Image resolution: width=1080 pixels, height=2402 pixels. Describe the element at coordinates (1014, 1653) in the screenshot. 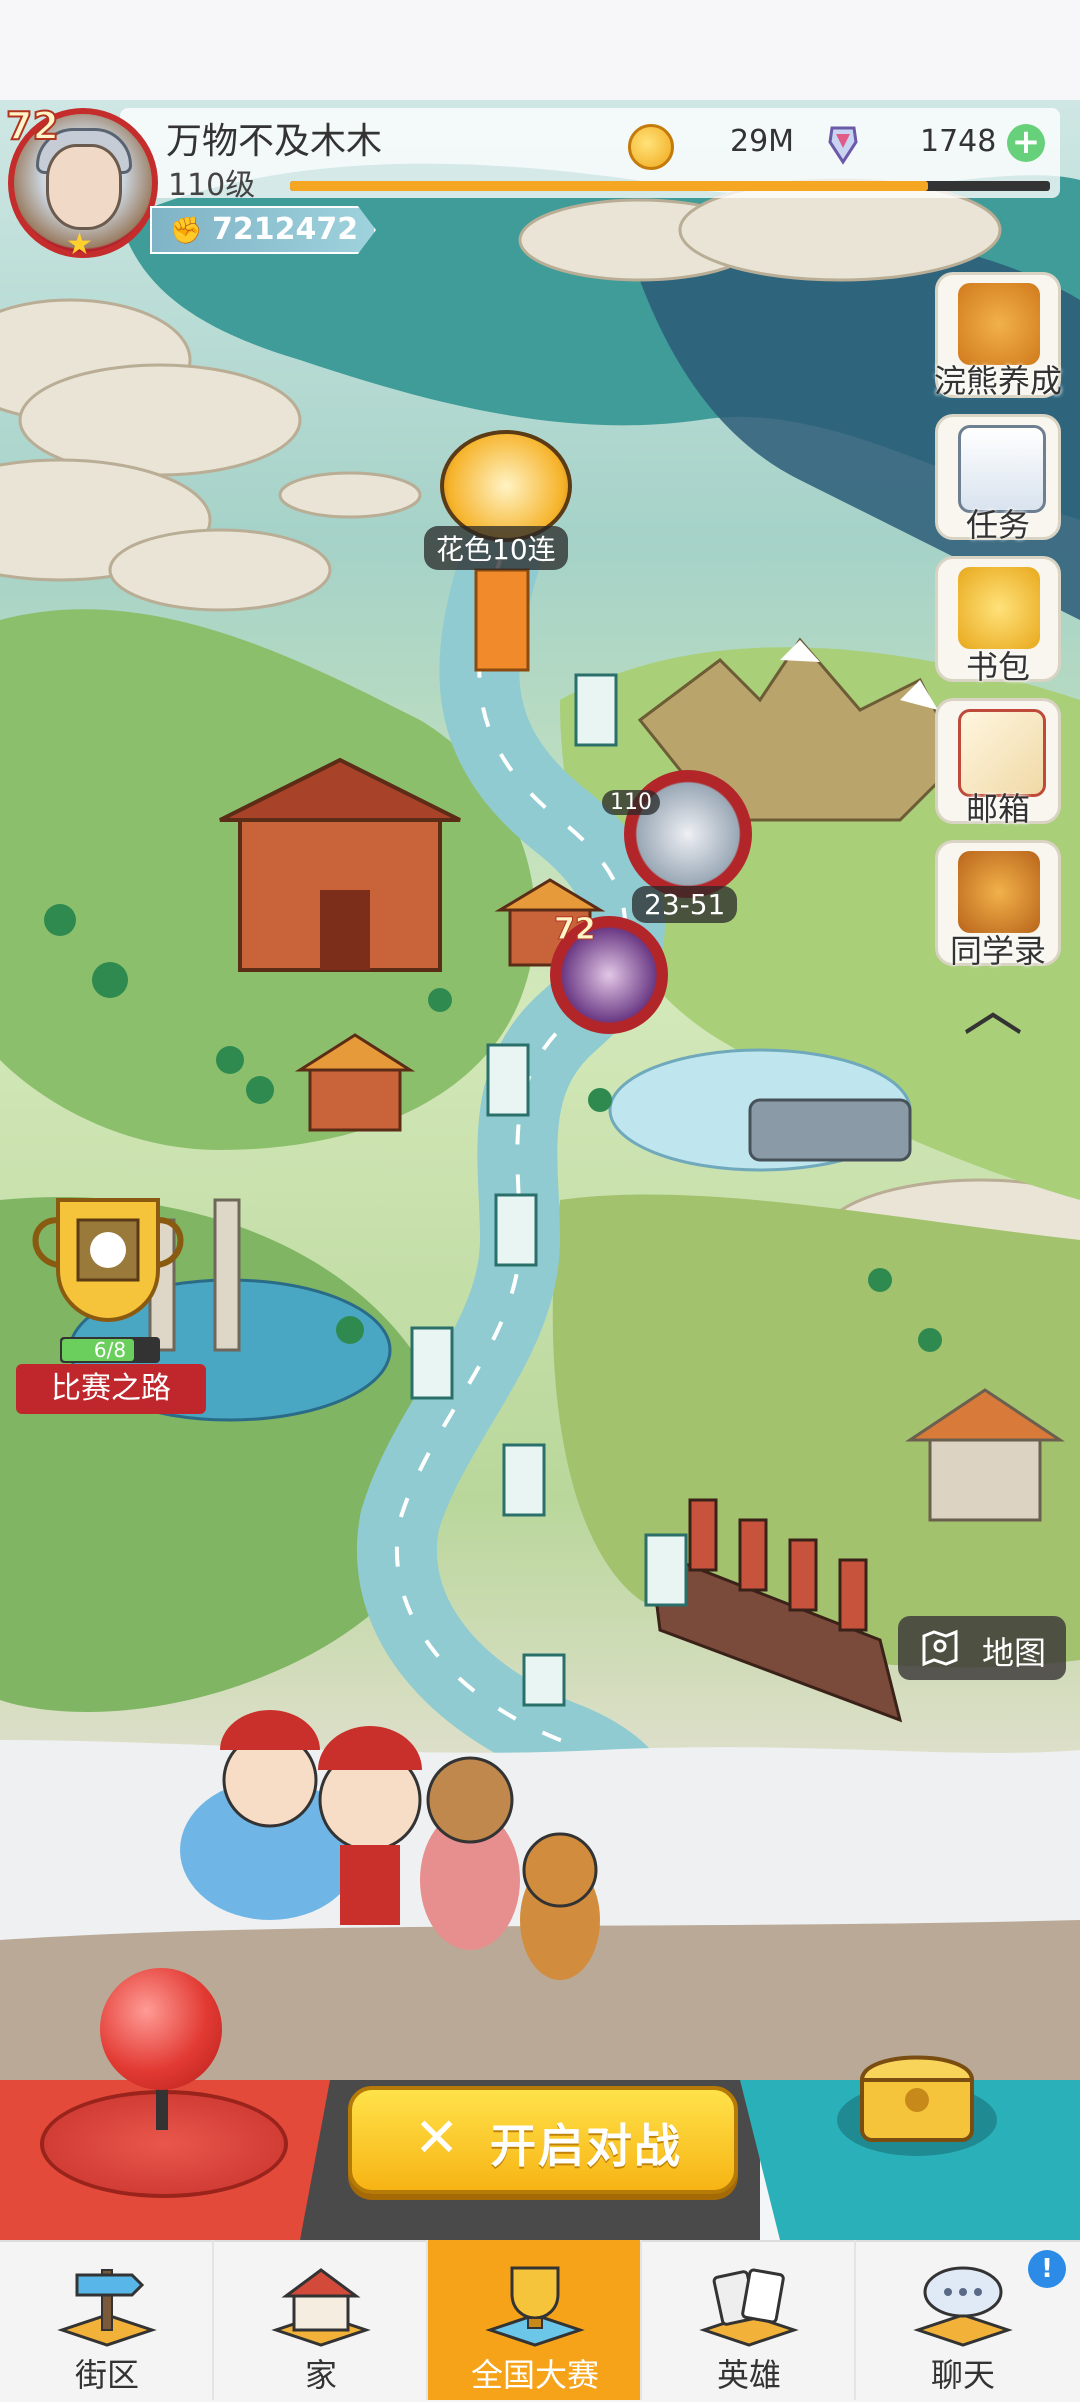

I see `map-button-label: 地图` at that location.